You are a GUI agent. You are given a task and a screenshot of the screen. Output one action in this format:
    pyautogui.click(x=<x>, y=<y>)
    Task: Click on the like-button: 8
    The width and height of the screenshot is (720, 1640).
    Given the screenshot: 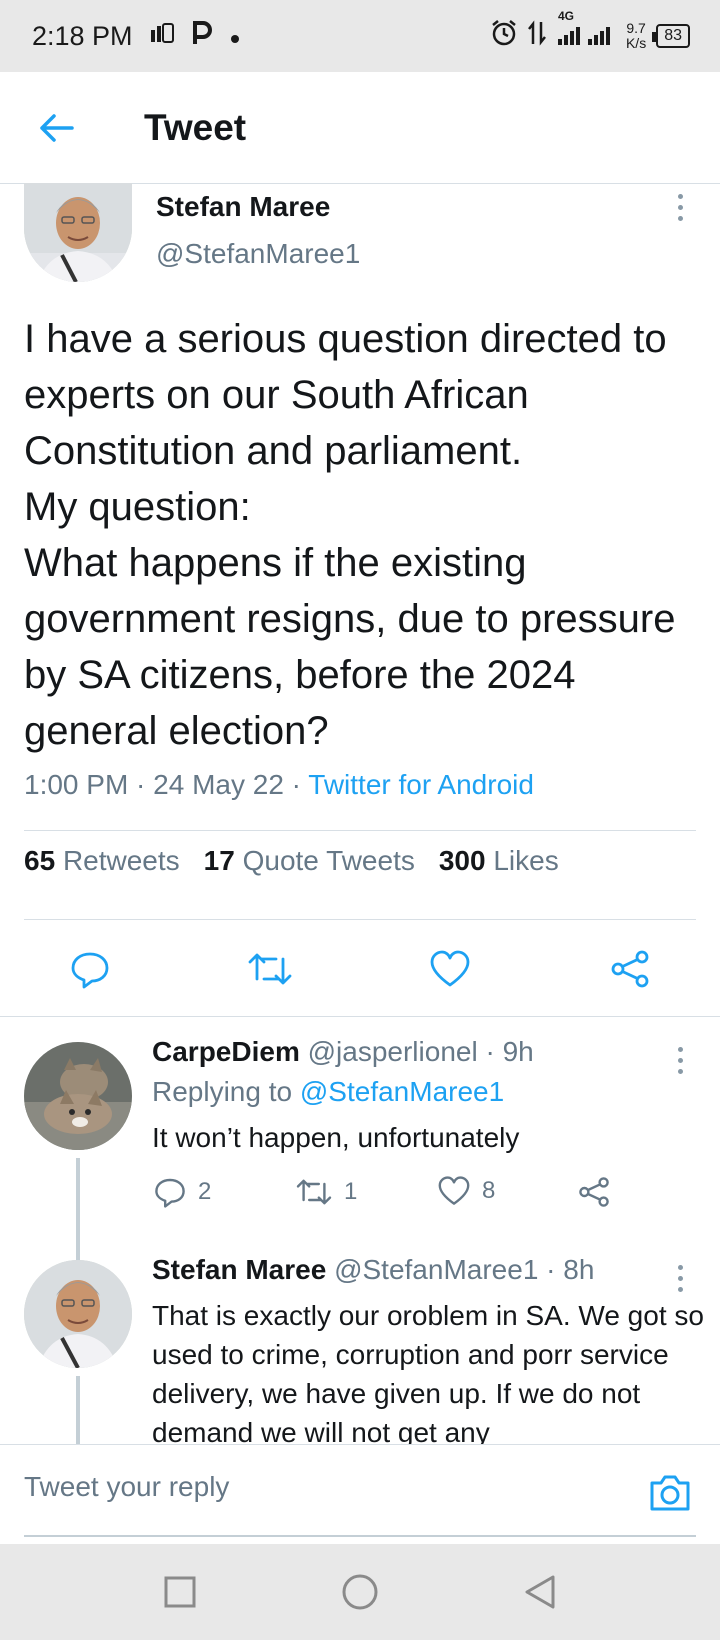 What is the action you would take?
    pyautogui.click(x=466, y=1191)
    